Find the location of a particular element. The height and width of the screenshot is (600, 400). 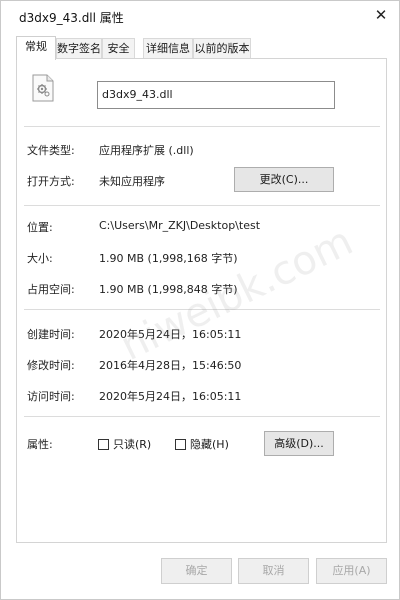

size-label: 大小: is located at coordinates (40, 258).